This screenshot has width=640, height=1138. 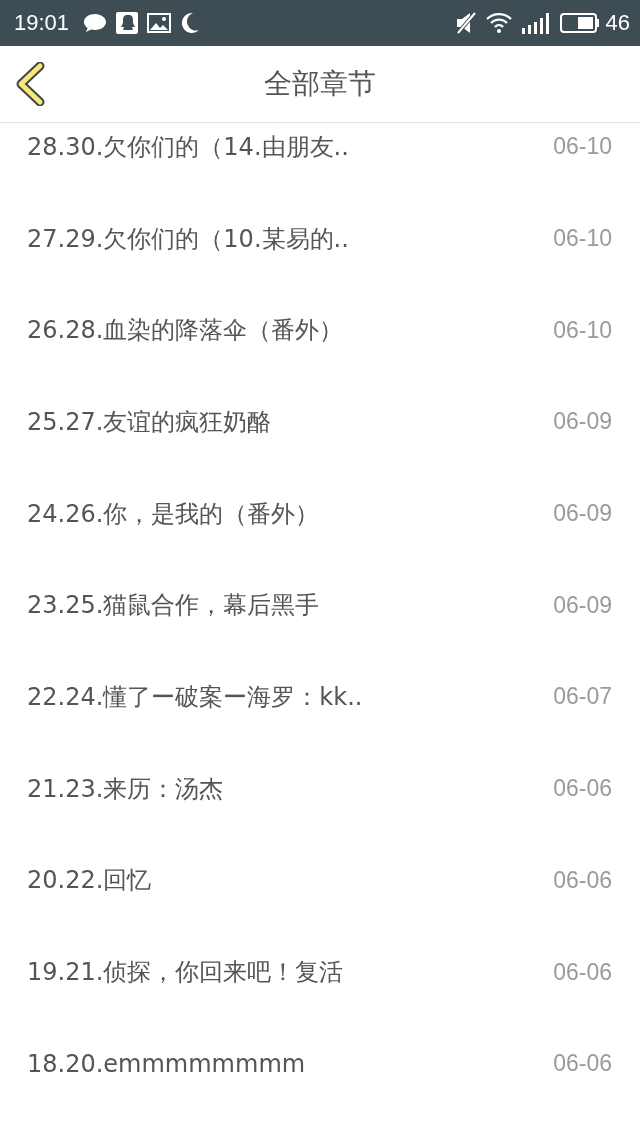 What do you see at coordinates (320, 880) in the screenshot?
I see `chapter-item: 20.22.回忆 06-06` at bounding box center [320, 880].